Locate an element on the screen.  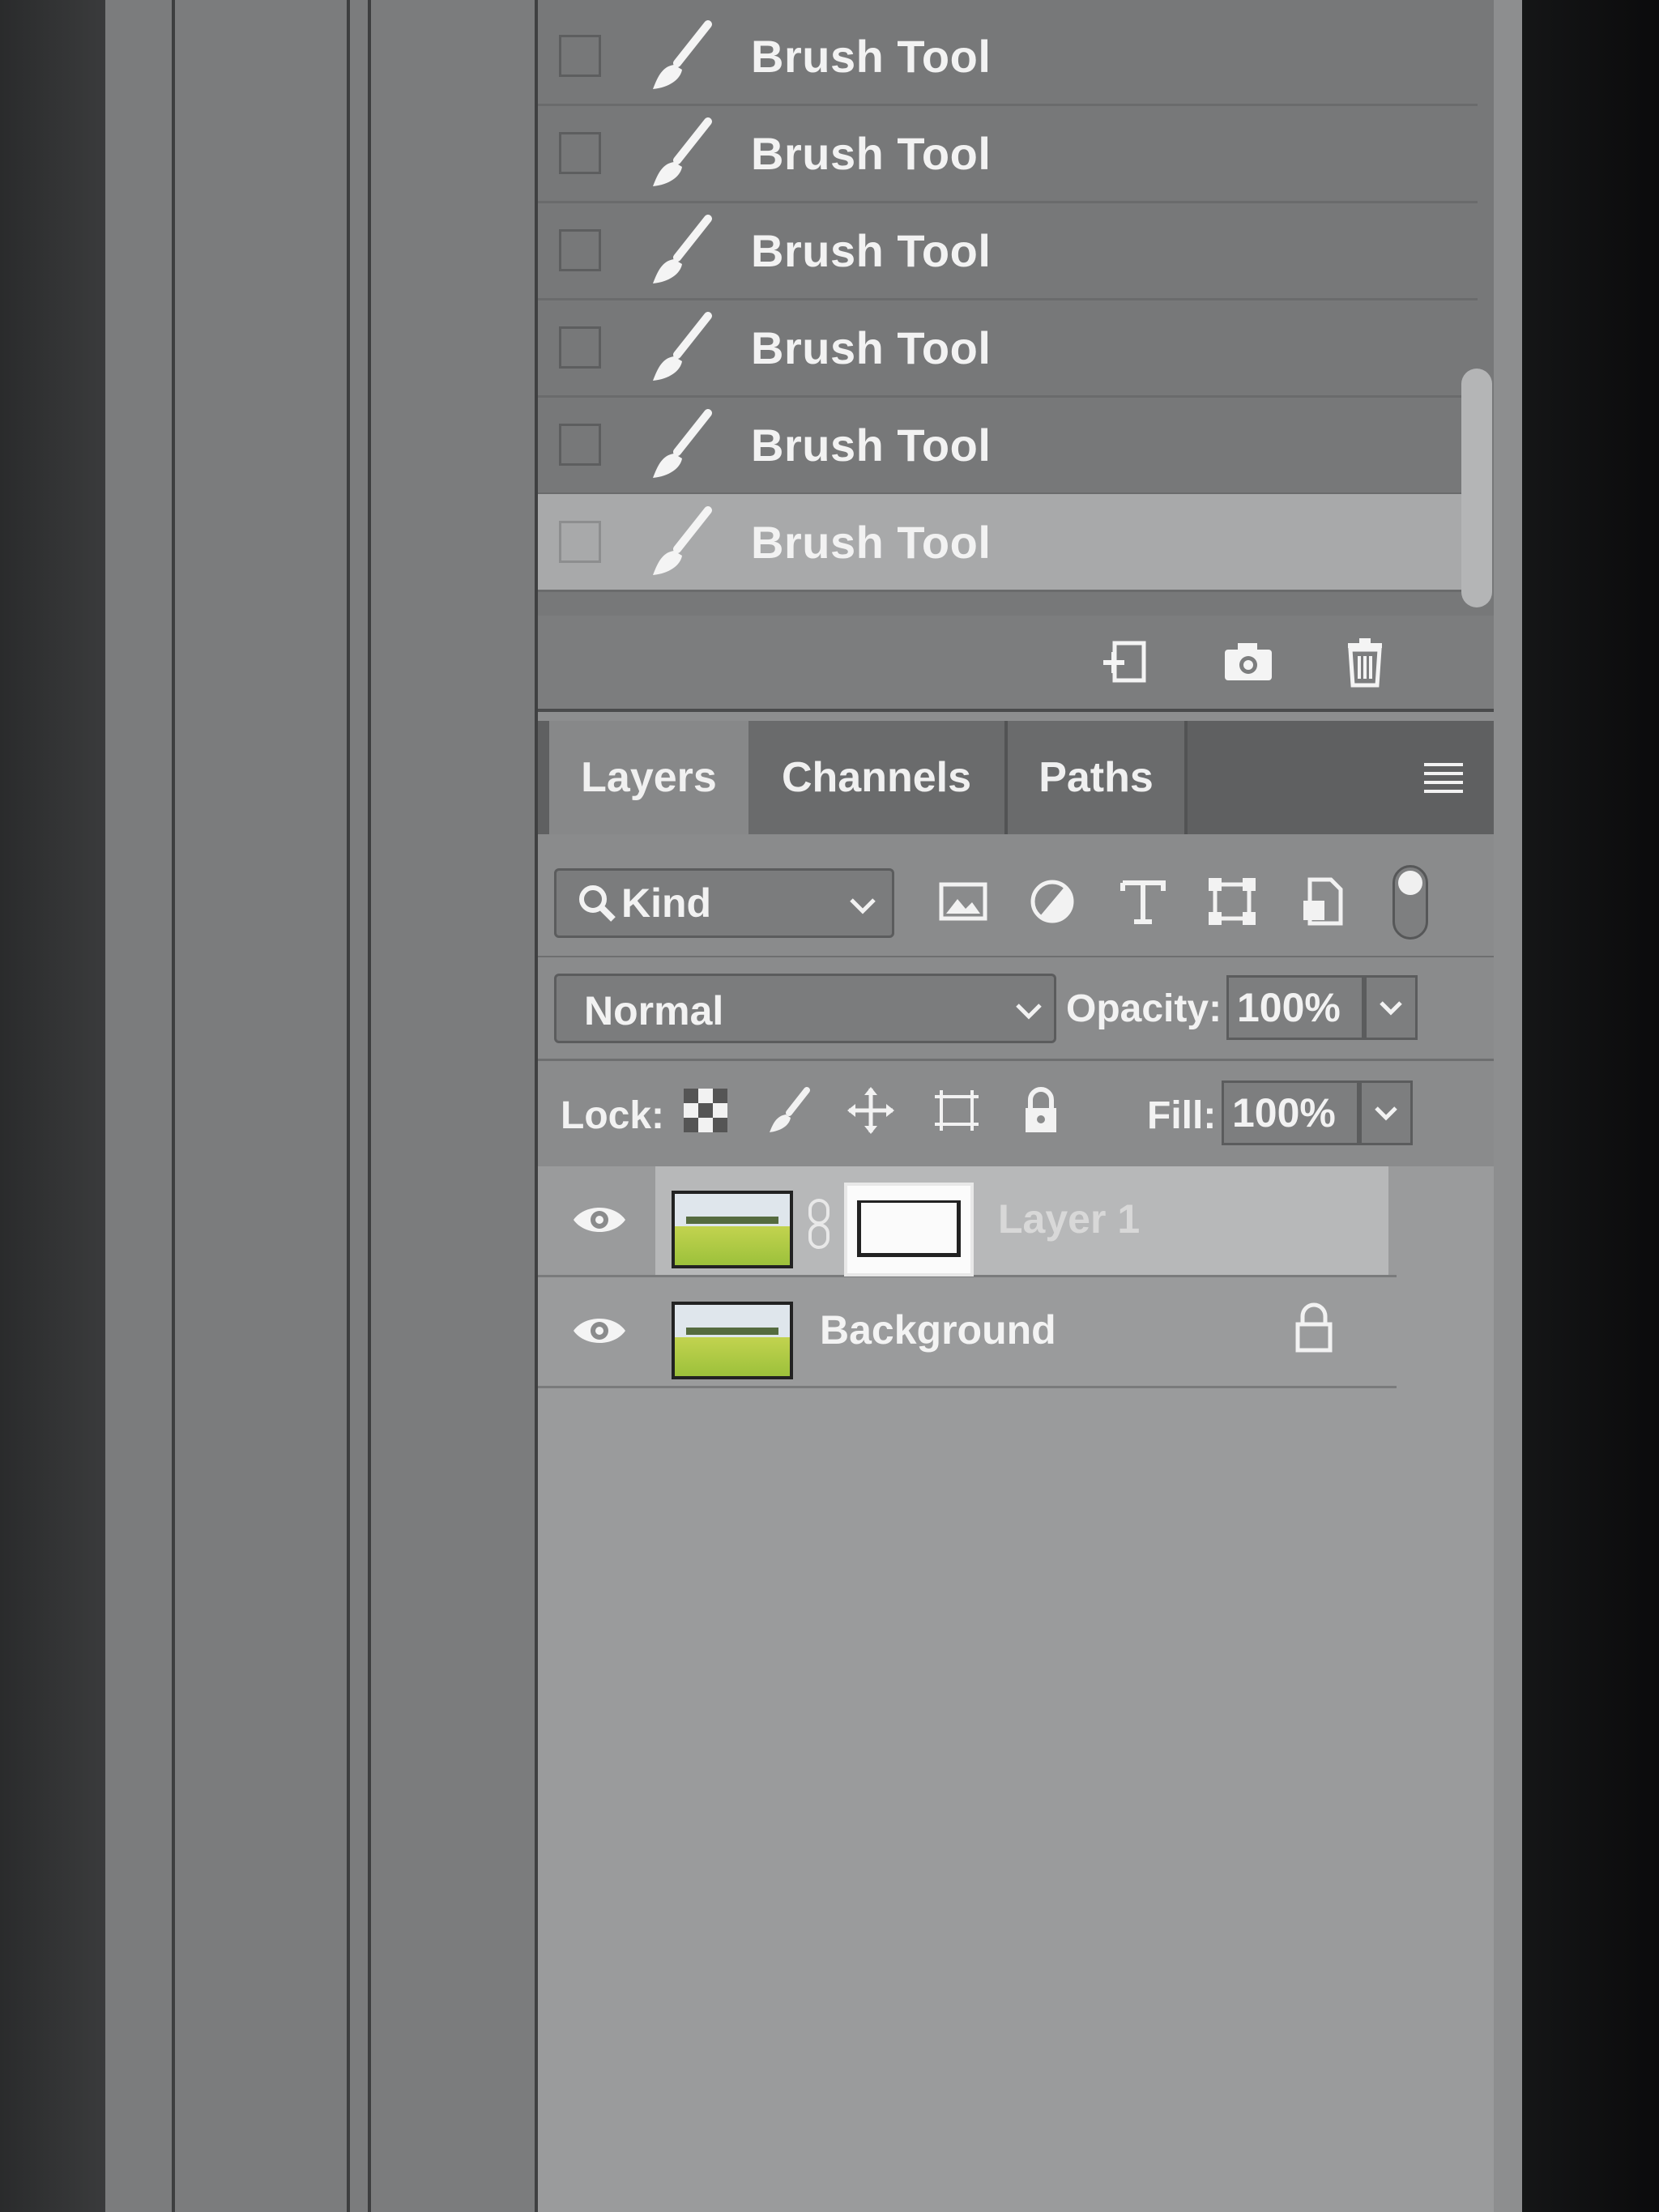
layer-filter-row: Kind is located at coordinates (1016, 896).